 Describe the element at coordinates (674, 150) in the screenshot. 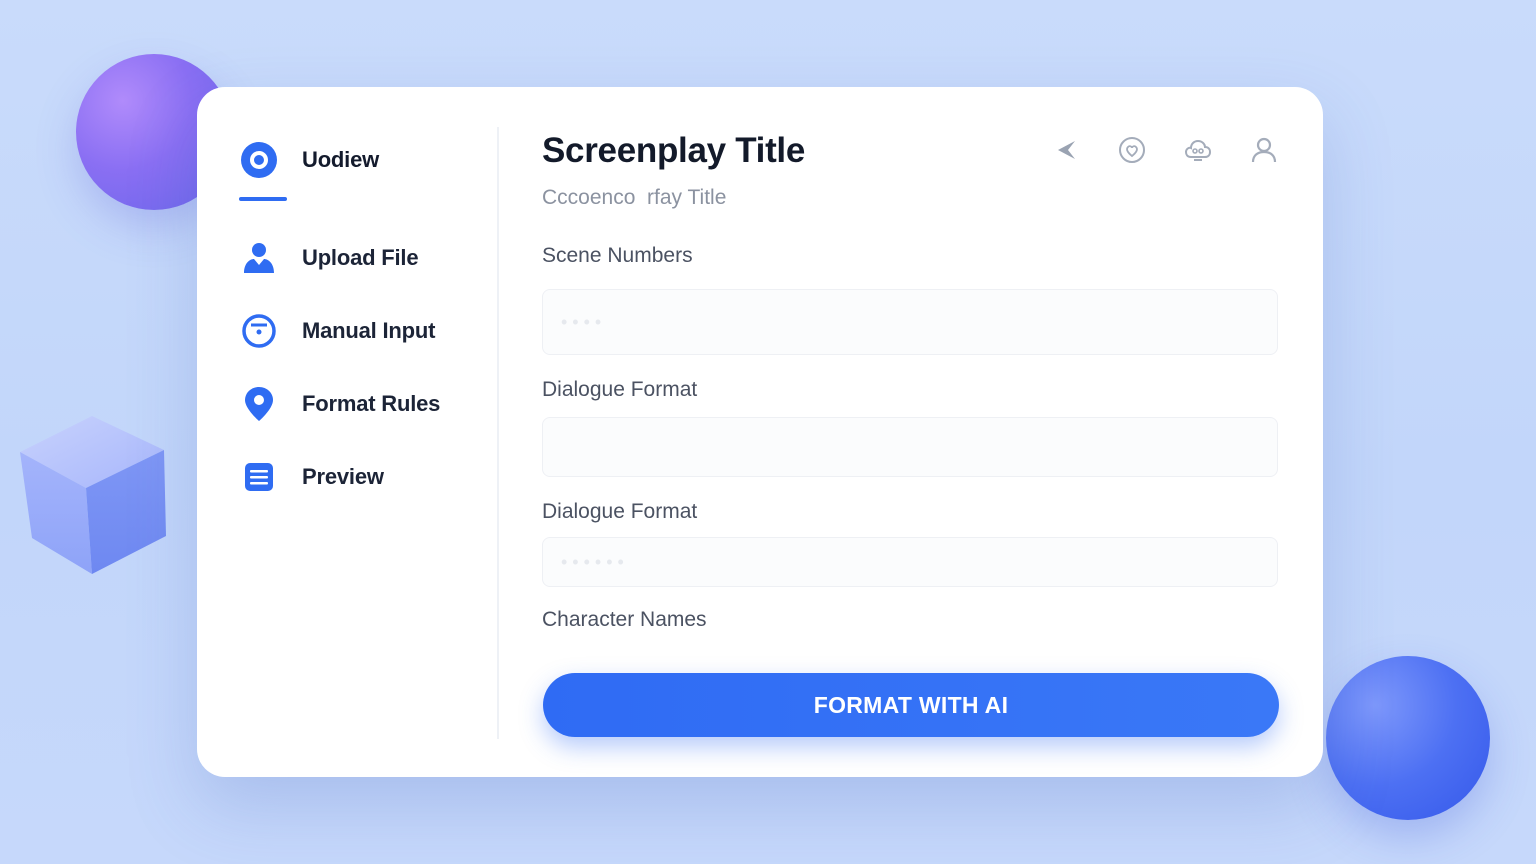

I see `page-title: Screenplay Title` at that location.